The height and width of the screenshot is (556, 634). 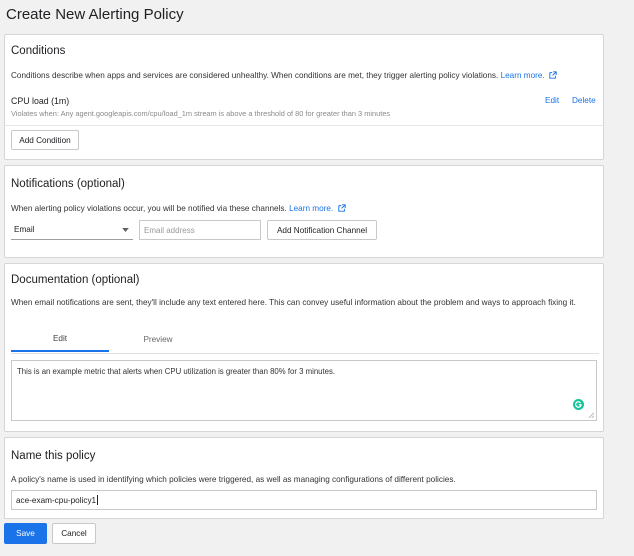 I want to click on grammarly-icon, so click(x=578, y=404).